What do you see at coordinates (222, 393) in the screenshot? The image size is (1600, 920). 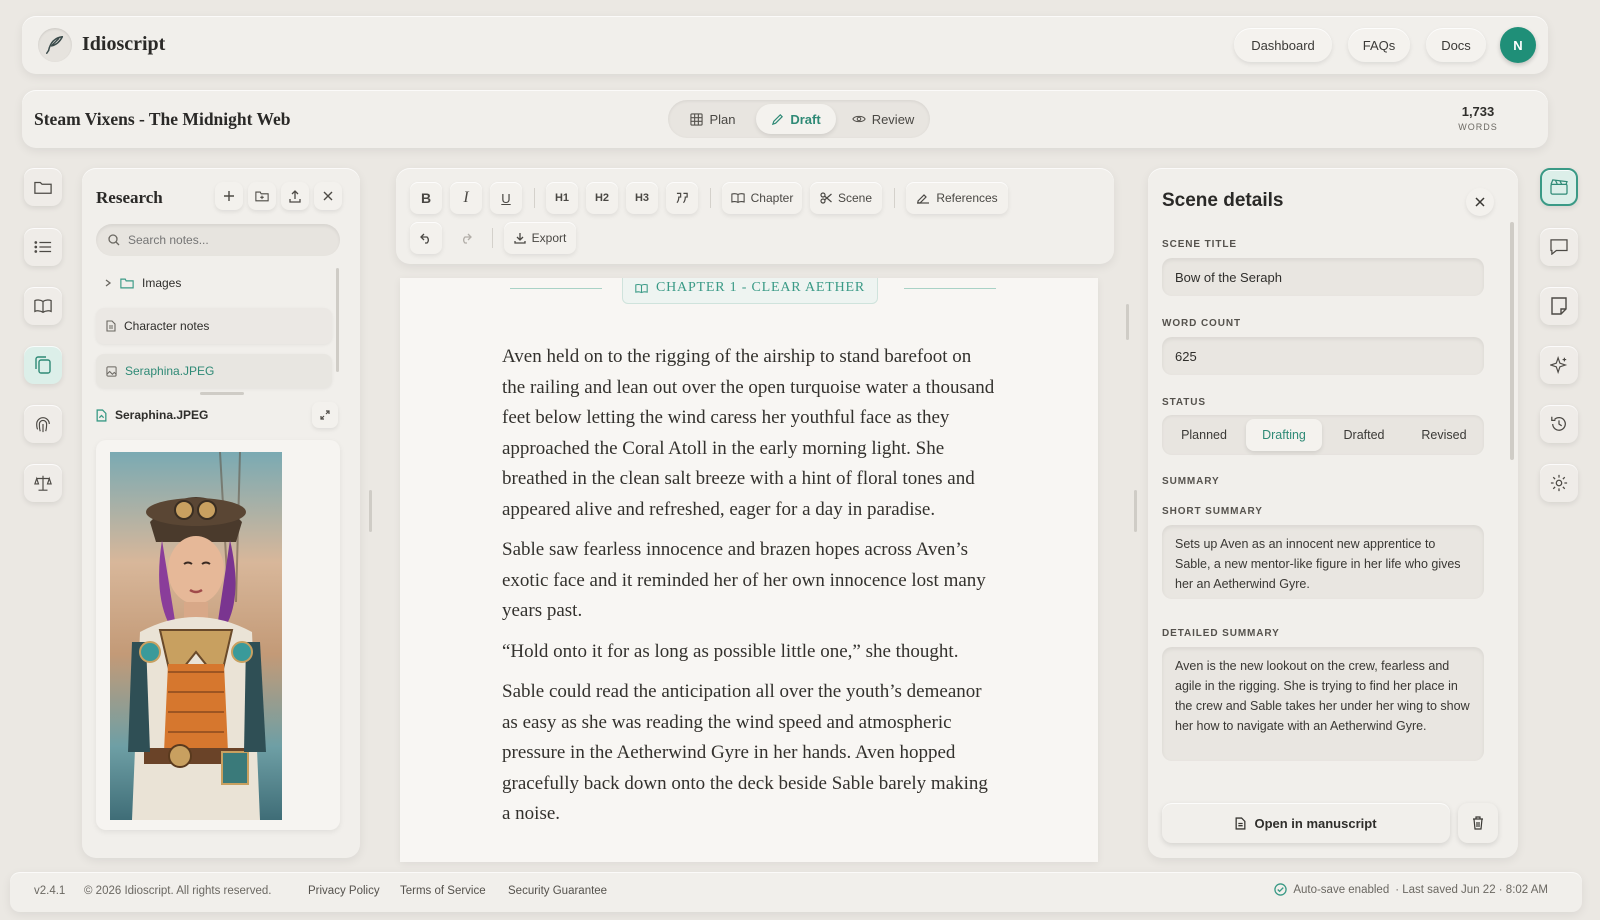 I see `panel-resize-handle` at bounding box center [222, 393].